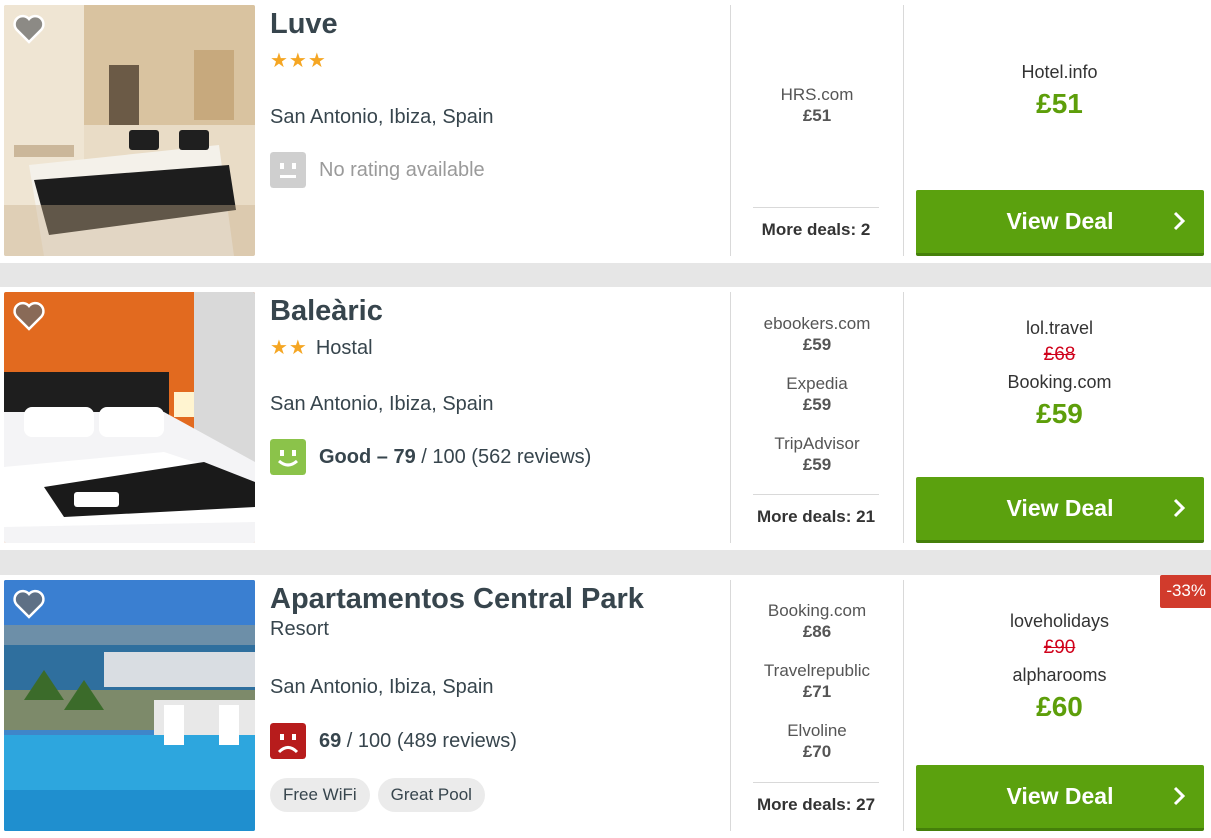  I want to click on hotel-type: Hostal, so click(344, 348).